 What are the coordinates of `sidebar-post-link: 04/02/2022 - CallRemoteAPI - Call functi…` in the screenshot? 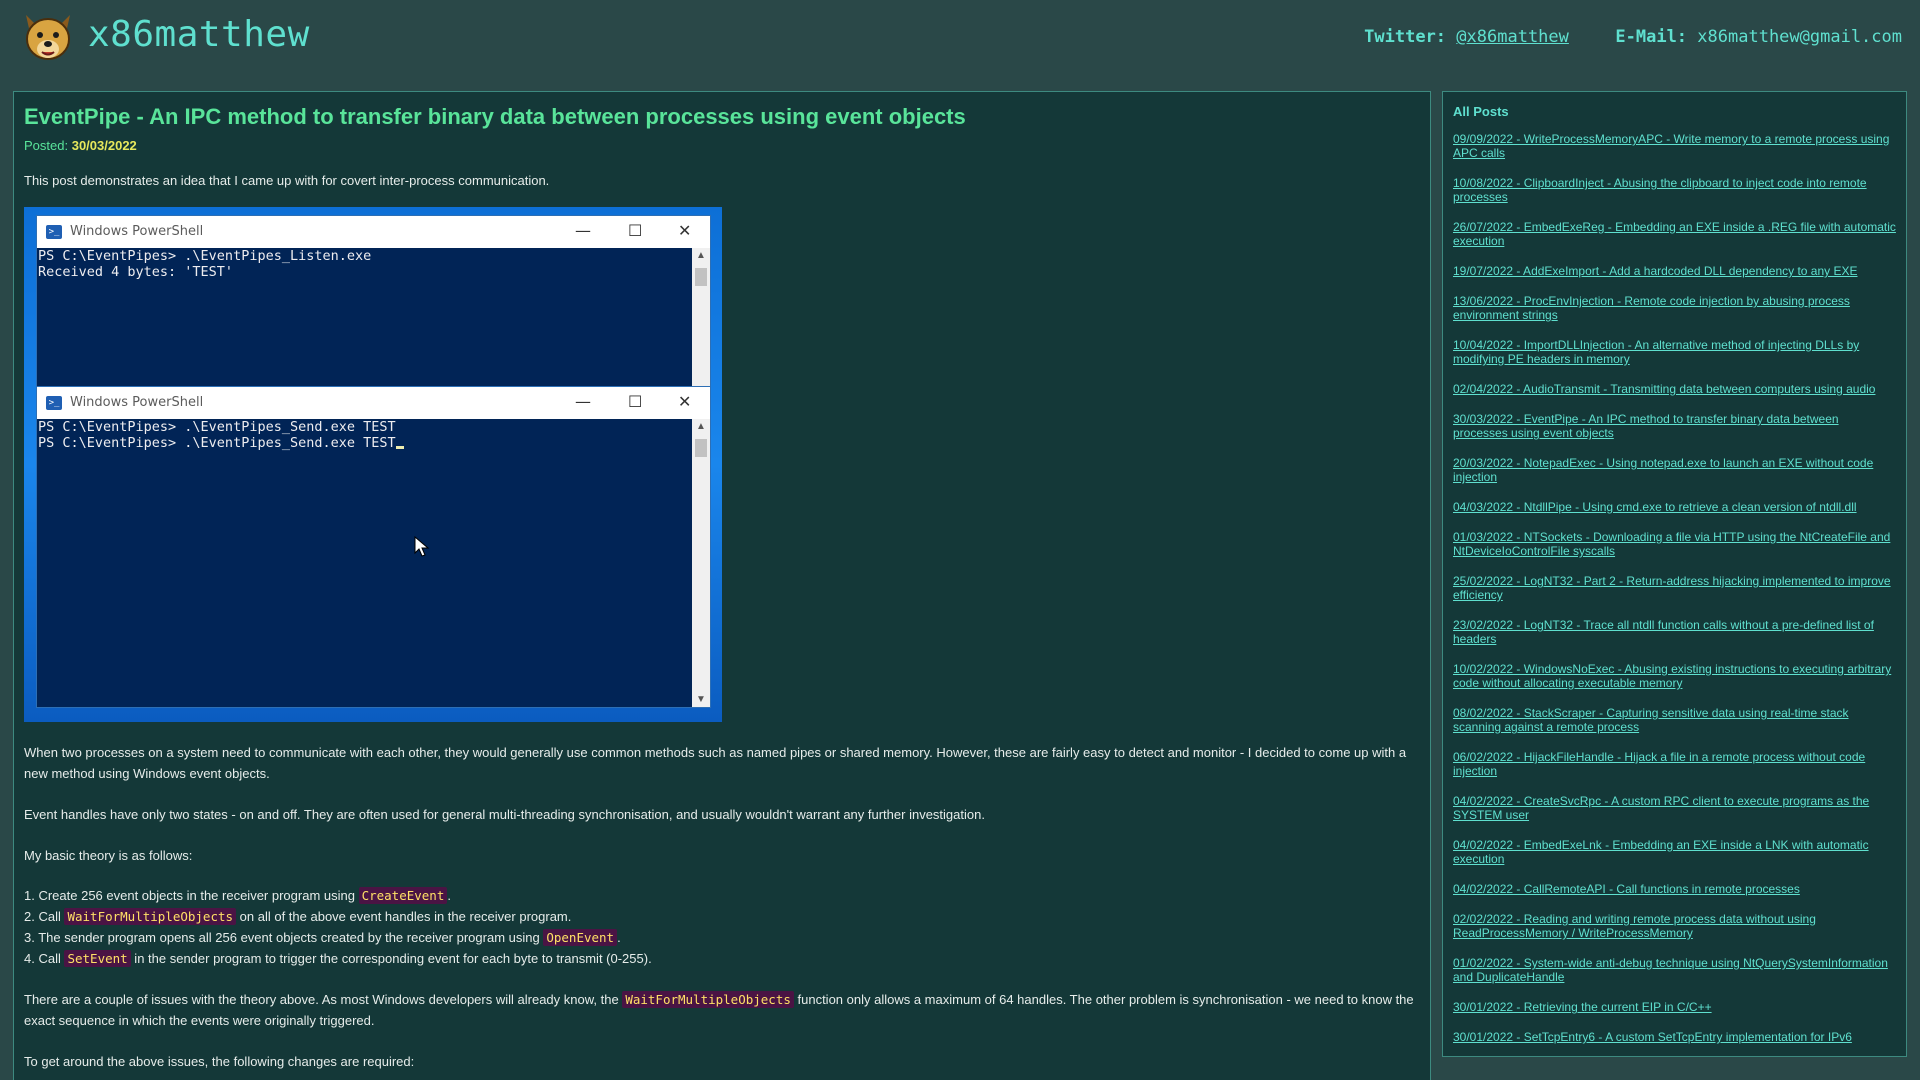 It's located at (1674, 889).